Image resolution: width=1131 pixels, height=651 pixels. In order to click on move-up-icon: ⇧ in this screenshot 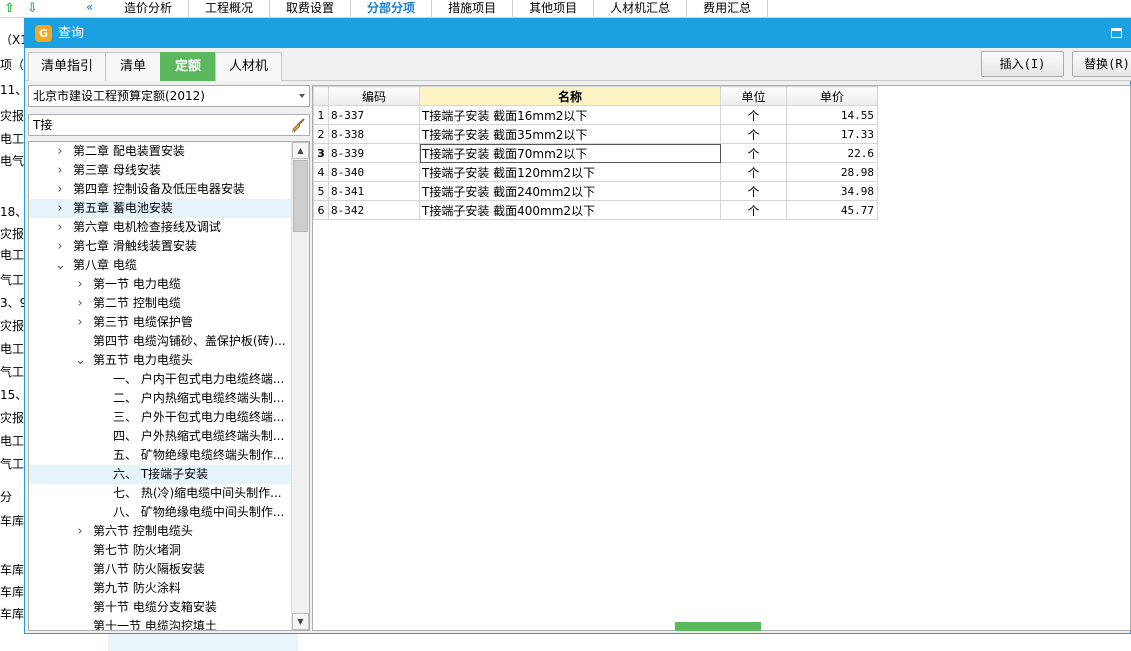, I will do `click(9, 8)`.